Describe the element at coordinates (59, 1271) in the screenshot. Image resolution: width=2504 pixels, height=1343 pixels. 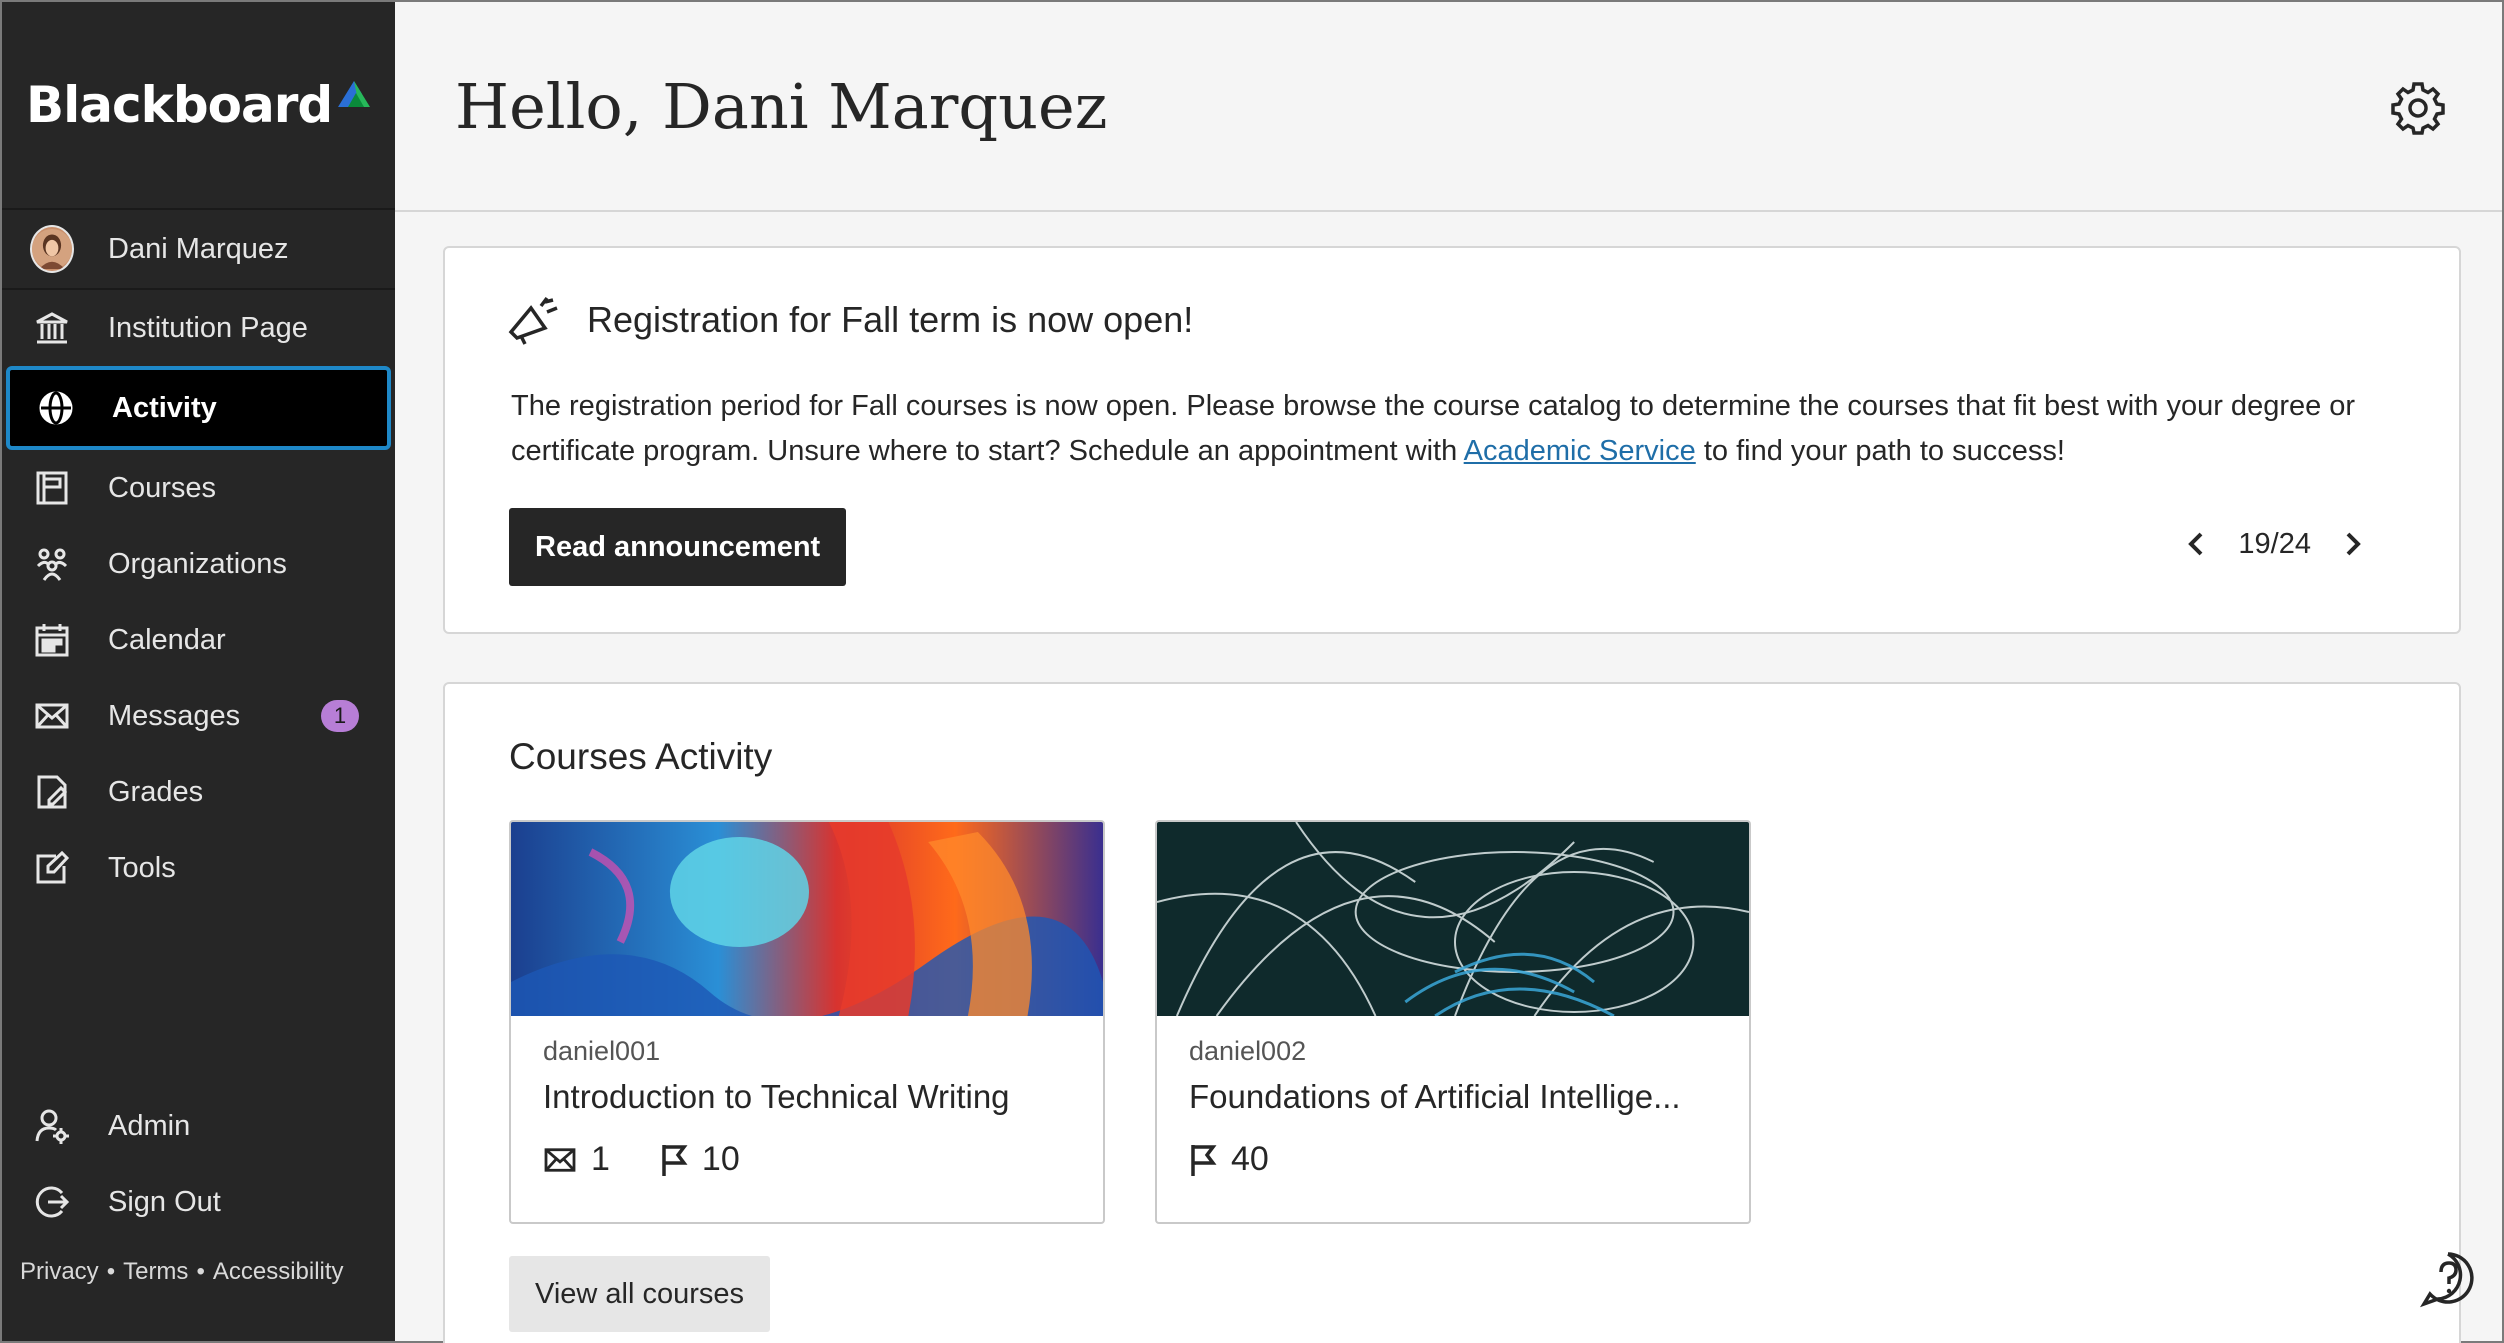
I see `privacy-link: Privacy` at that location.